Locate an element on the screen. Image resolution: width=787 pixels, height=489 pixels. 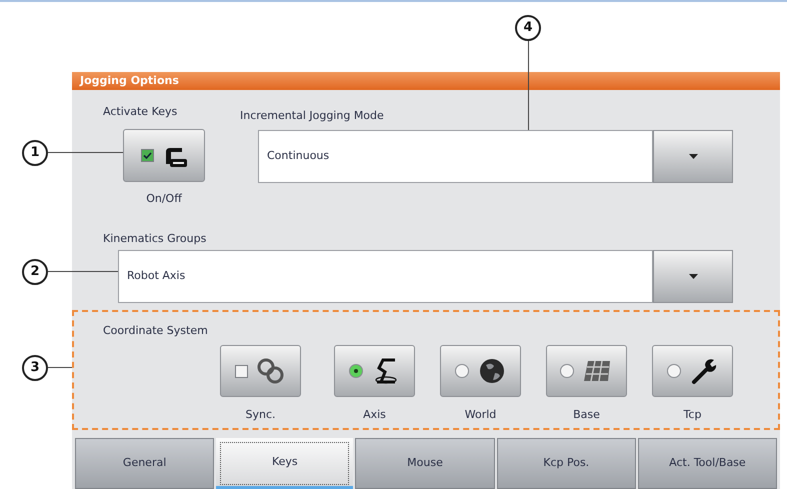
panel-title: Jogging Options is located at coordinates (129, 80).